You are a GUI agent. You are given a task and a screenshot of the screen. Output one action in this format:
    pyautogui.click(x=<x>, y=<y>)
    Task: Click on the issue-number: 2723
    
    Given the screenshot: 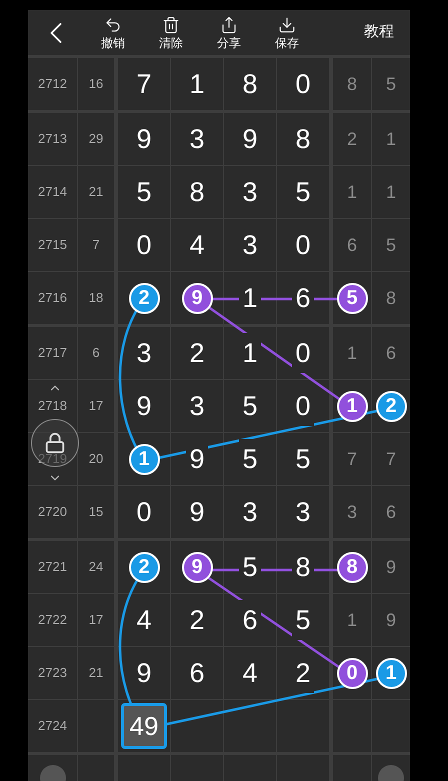 What is the action you would take?
    pyautogui.click(x=52, y=673)
    